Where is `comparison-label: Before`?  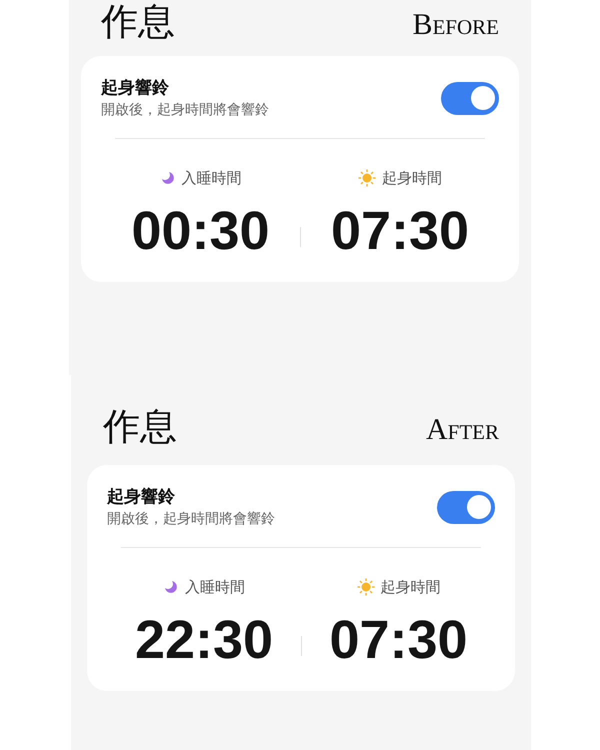
comparison-label: Before is located at coordinates (455, 25).